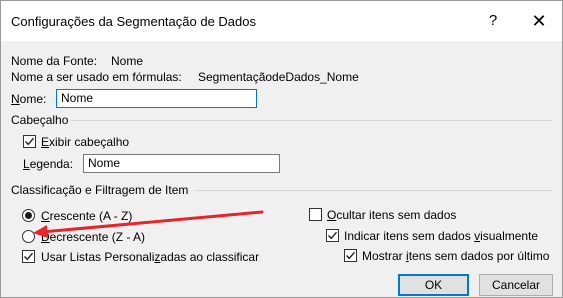 This screenshot has width=563, height=298. I want to click on radio-selected-dot, so click(28, 215).